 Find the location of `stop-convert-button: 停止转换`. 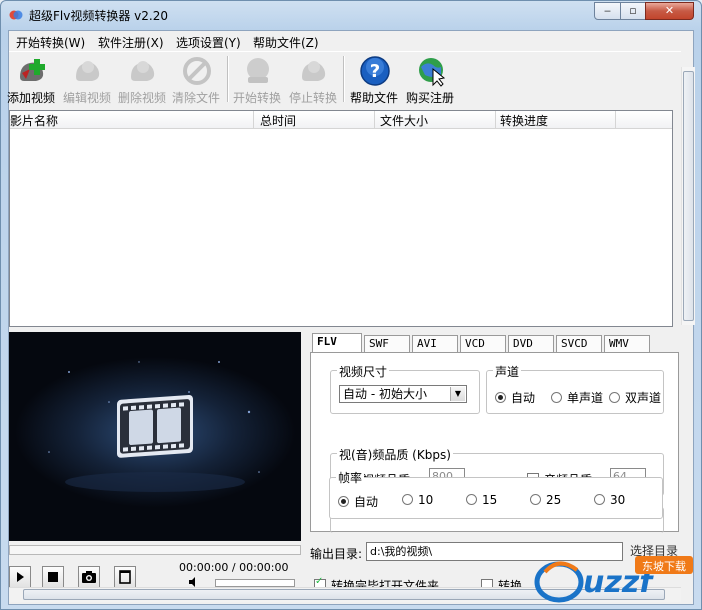

stop-convert-button: 停止转换 is located at coordinates (313, 80).